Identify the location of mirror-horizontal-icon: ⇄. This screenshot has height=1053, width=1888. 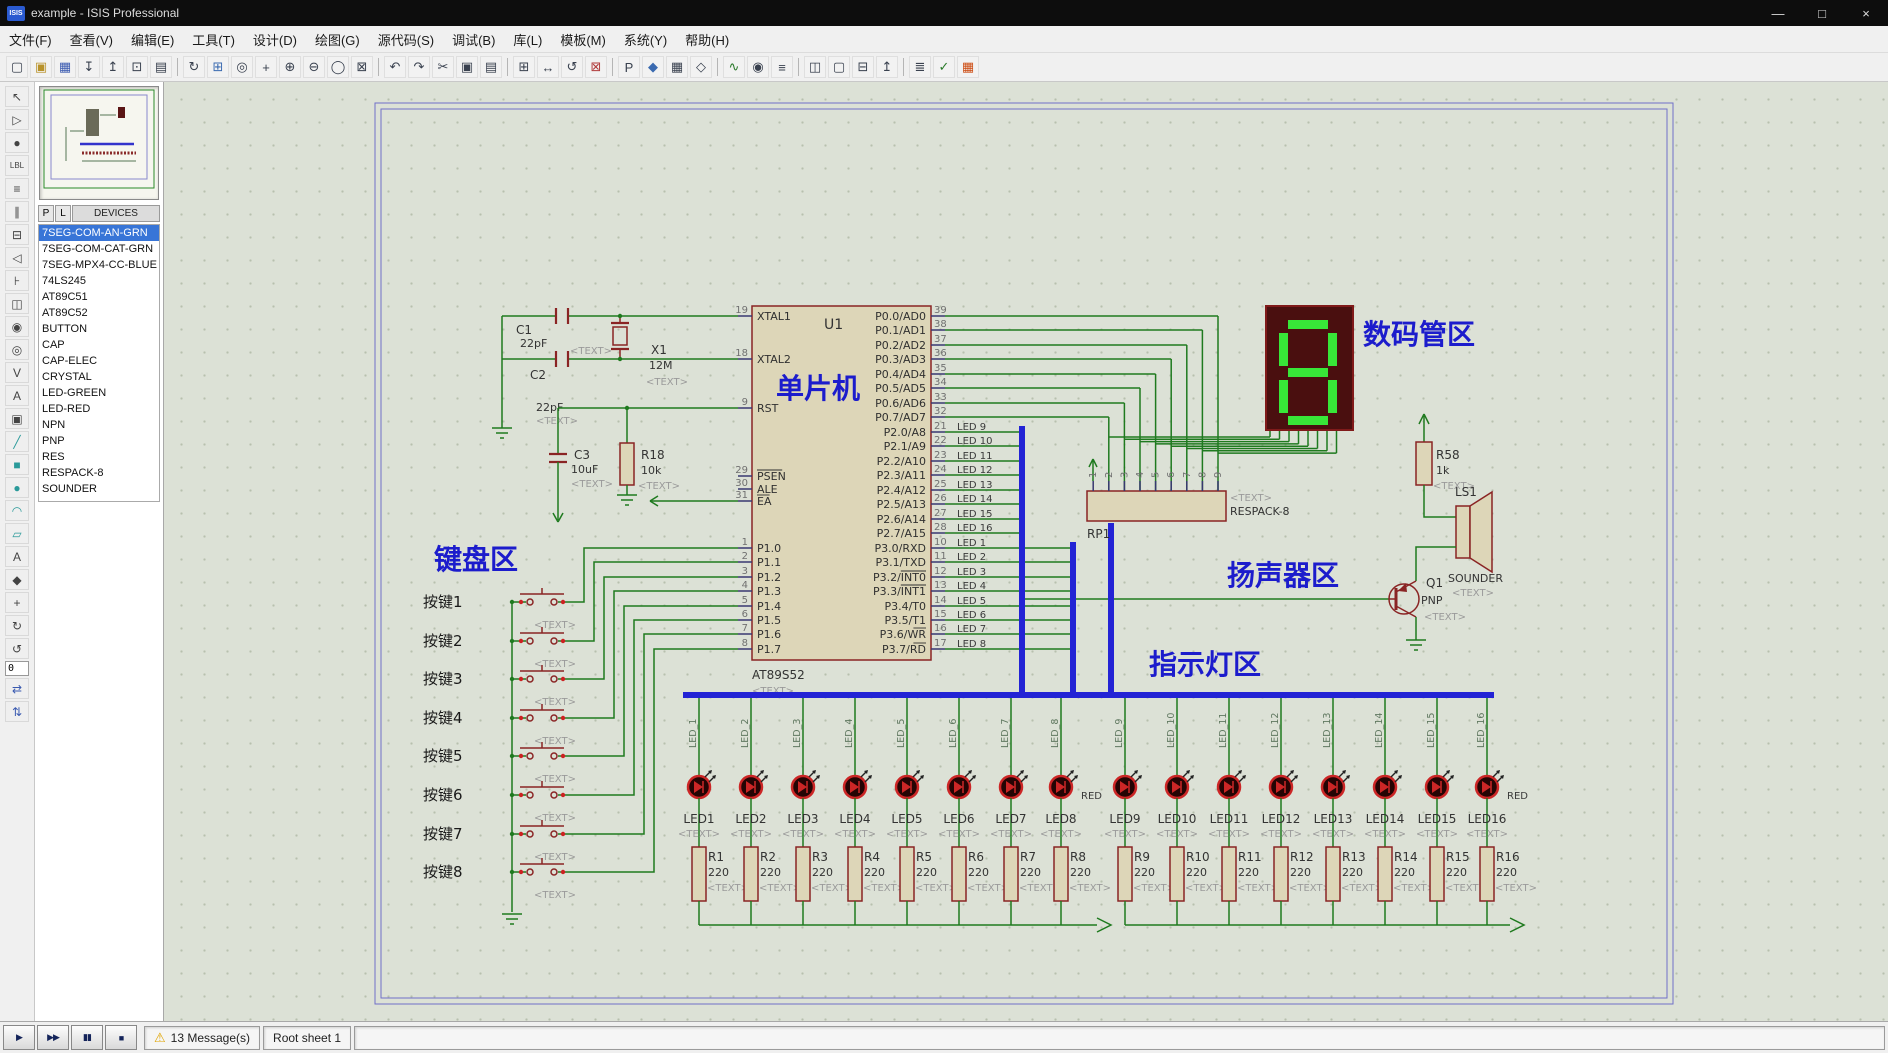
(17, 688).